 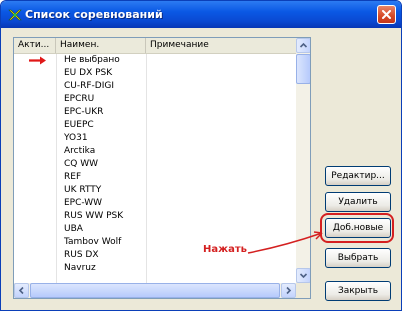 I want to click on close-button, so click(x=386, y=14).